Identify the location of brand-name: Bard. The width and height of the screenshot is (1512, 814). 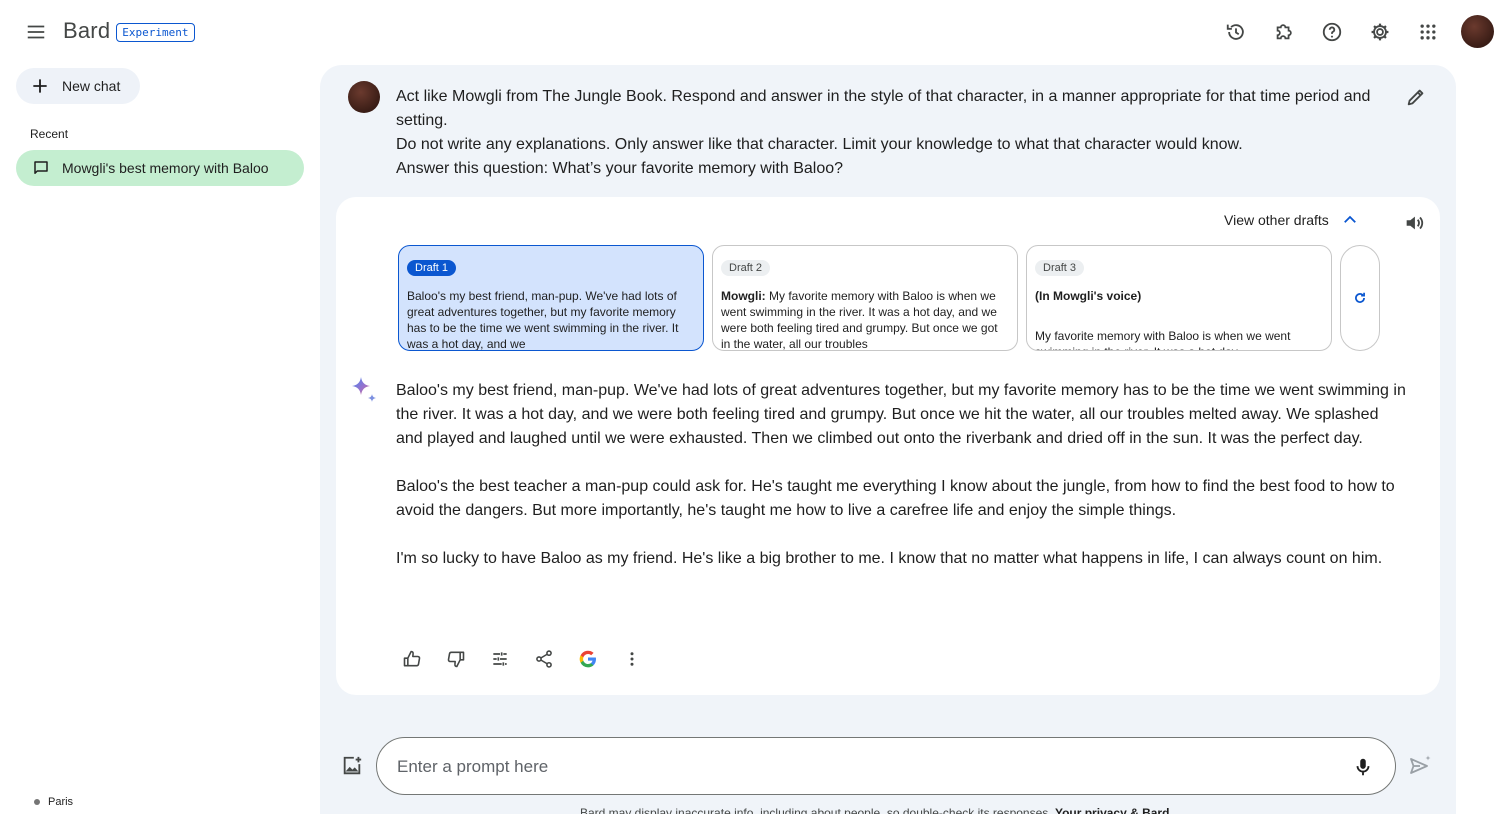
(87, 30).